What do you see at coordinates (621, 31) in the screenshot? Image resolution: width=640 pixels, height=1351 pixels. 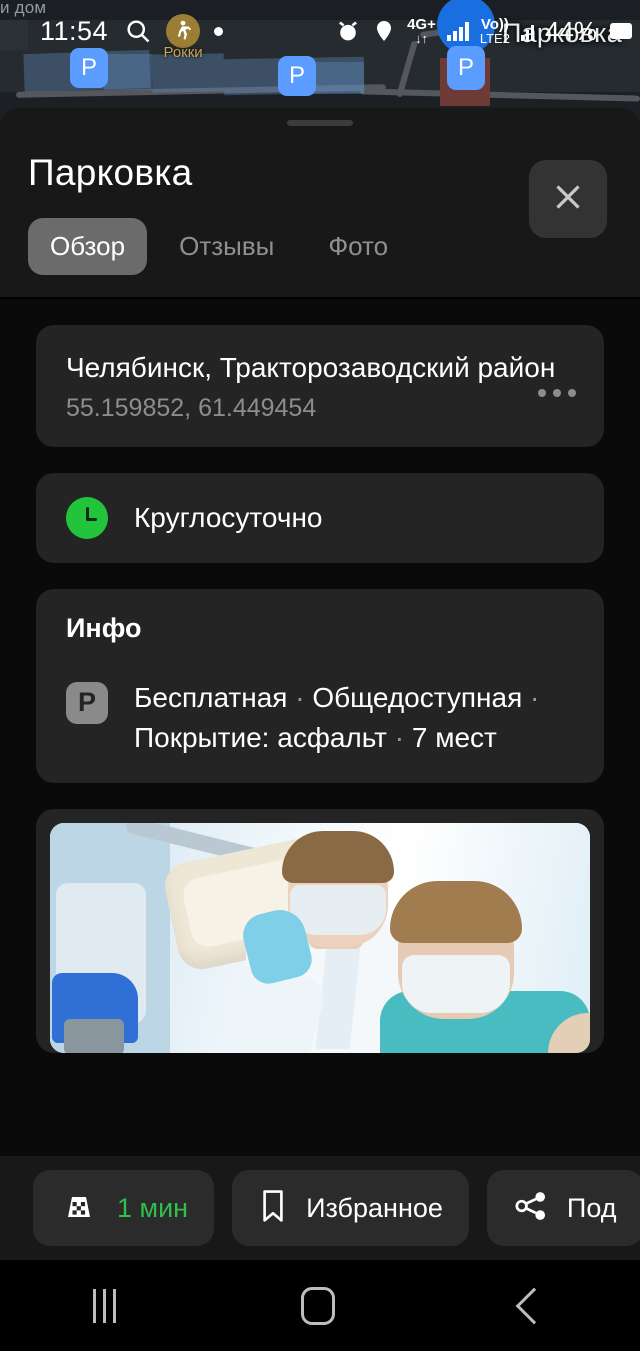 I see `battery-icon` at bounding box center [621, 31].